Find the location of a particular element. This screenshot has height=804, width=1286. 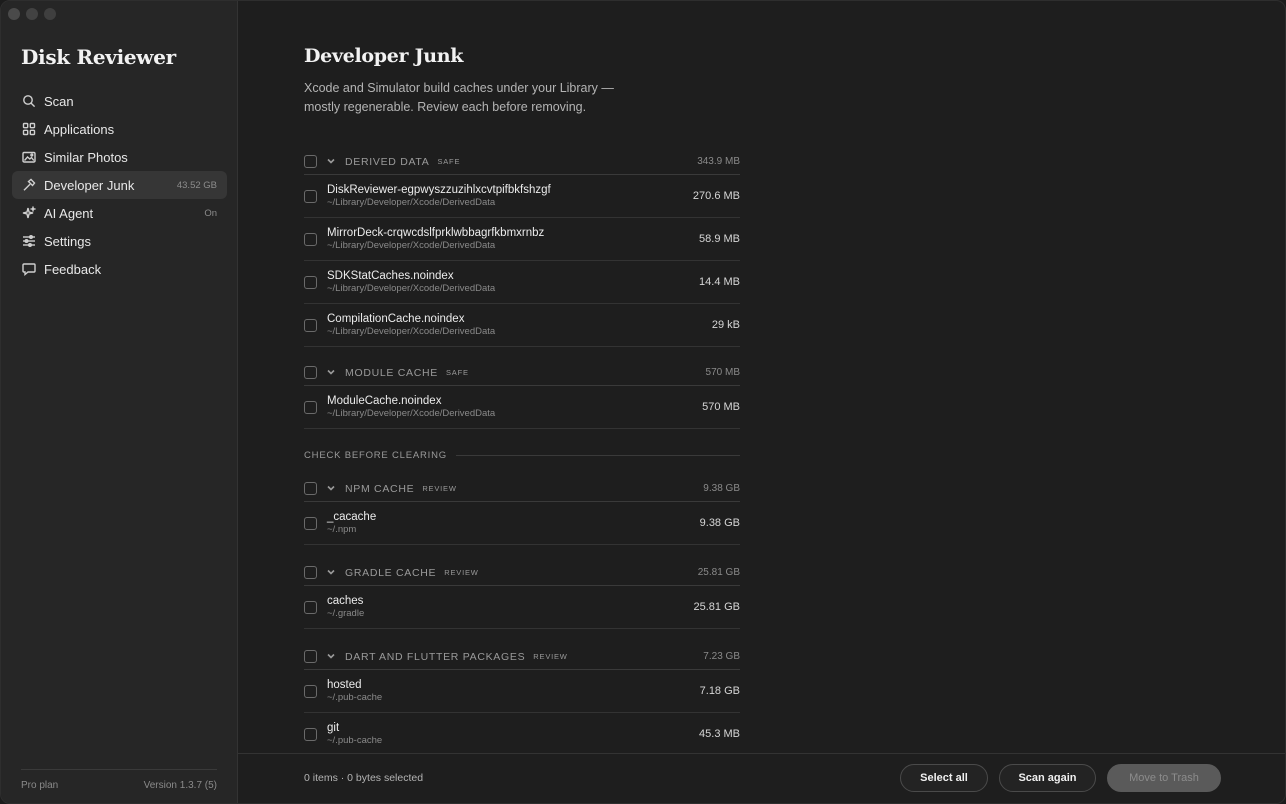

sidebar-item-developer-junk: Developer Junk 43.52 GB is located at coordinates (119, 185).